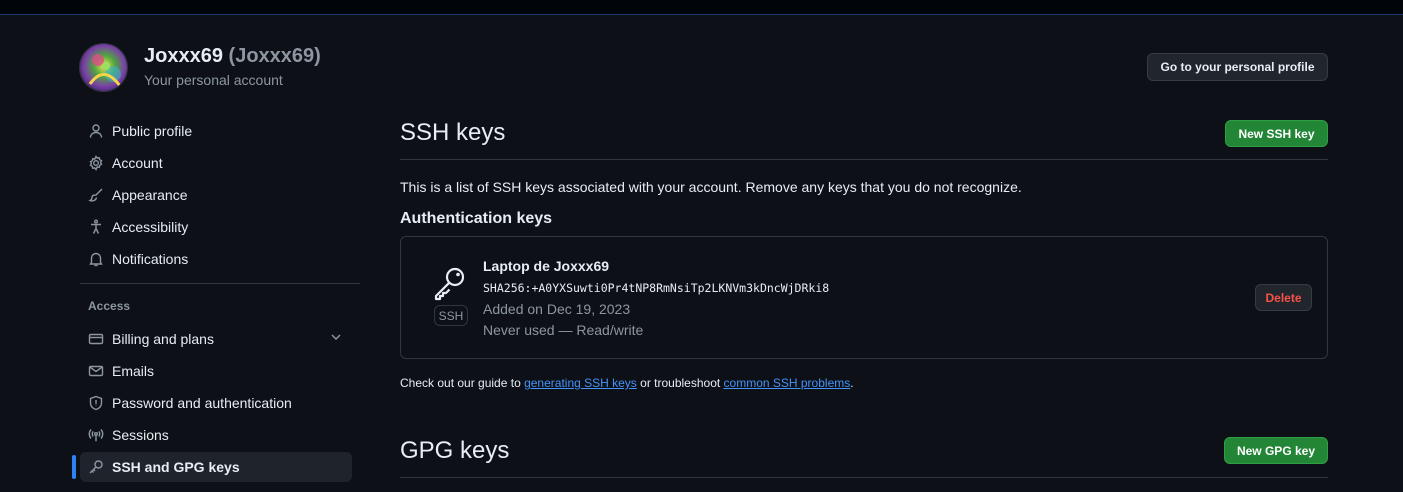 The image size is (1403, 492). Describe the element at coordinates (96, 339) in the screenshot. I see `credit-card-icon` at that location.